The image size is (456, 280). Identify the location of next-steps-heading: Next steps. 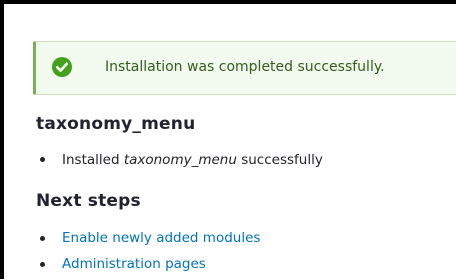
(88, 201).